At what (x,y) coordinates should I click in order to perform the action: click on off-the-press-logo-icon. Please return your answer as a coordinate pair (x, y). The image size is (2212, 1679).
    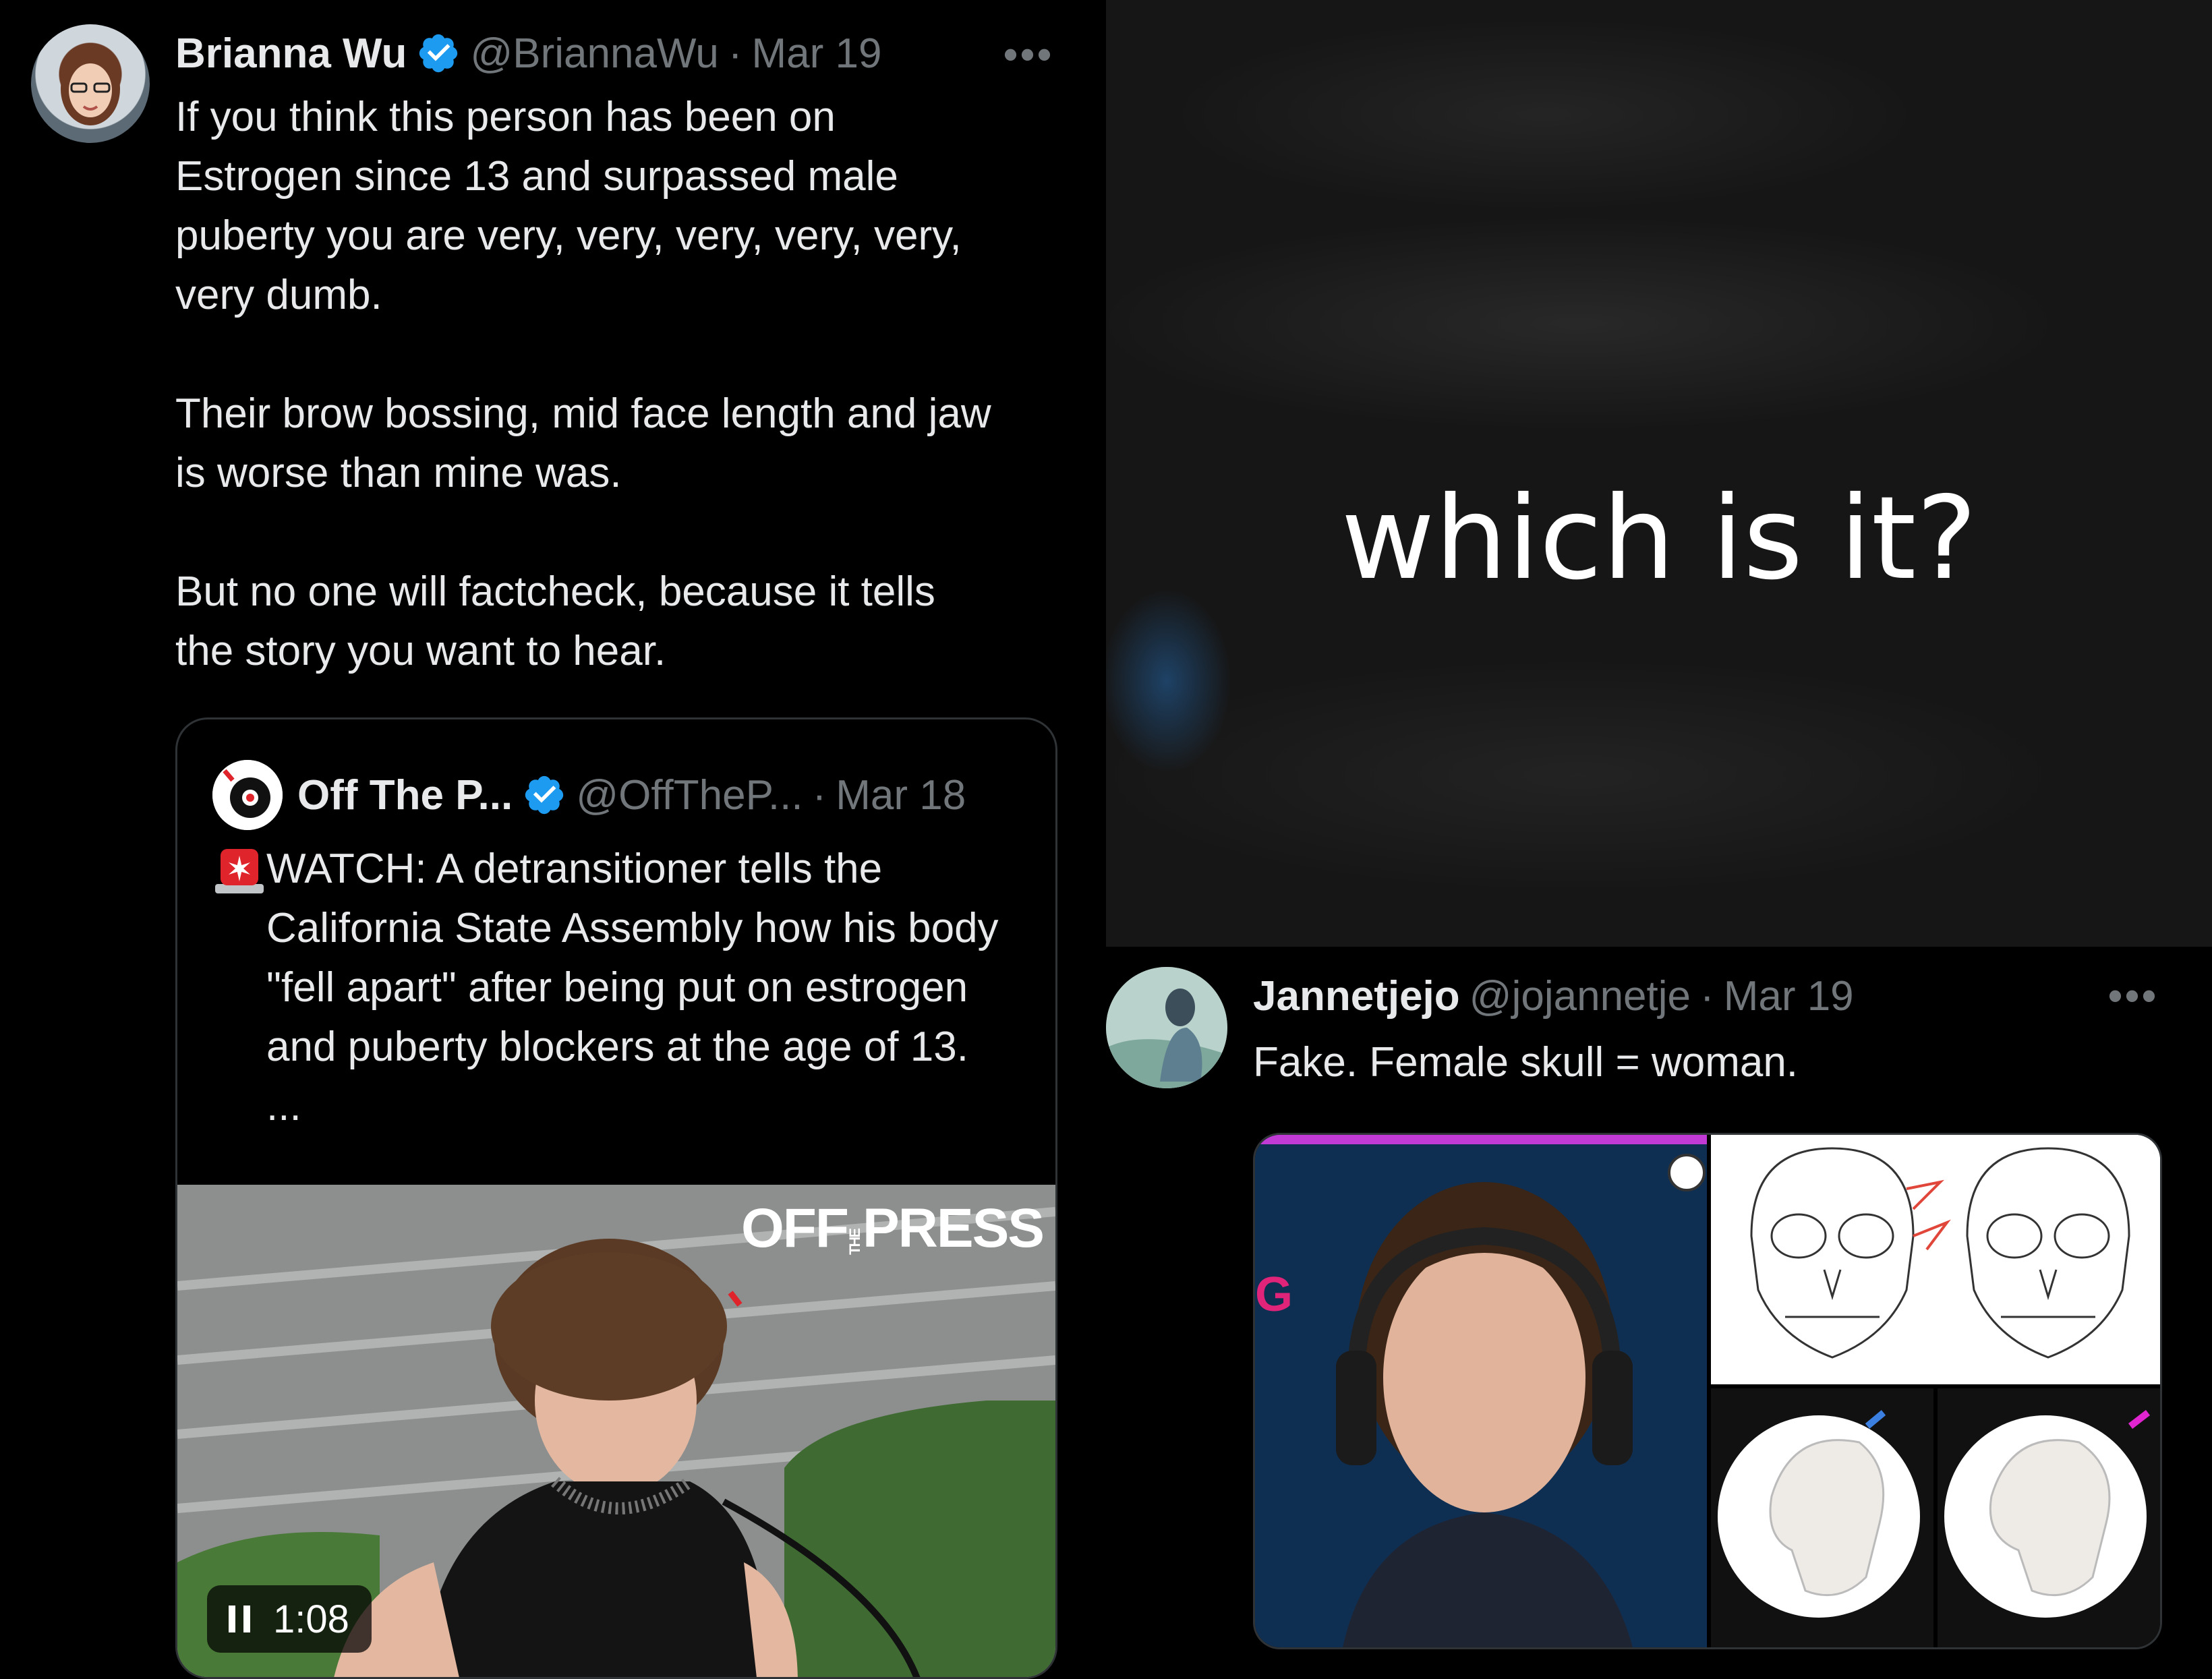
    Looking at the image, I should click on (248, 795).